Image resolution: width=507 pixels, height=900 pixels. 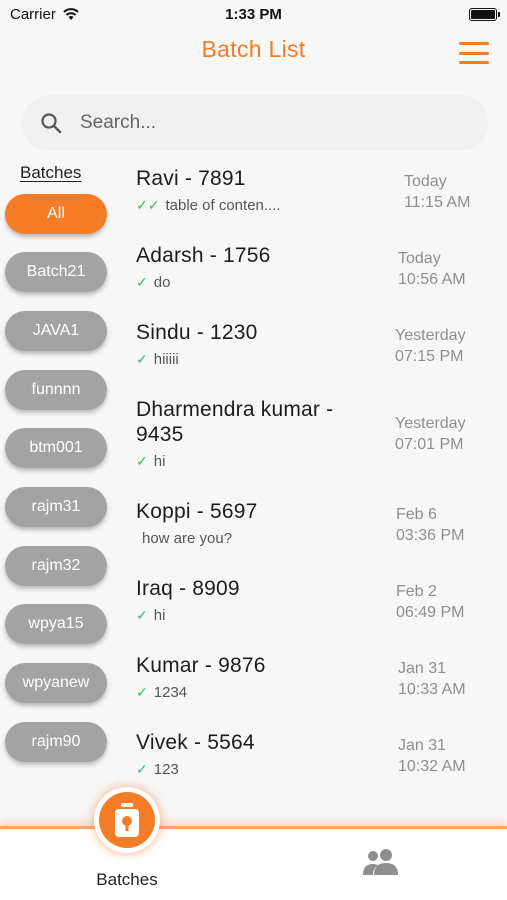 What do you see at coordinates (56, 624) in the screenshot?
I see `batch-pill: wpya15` at bounding box center [56, 624].